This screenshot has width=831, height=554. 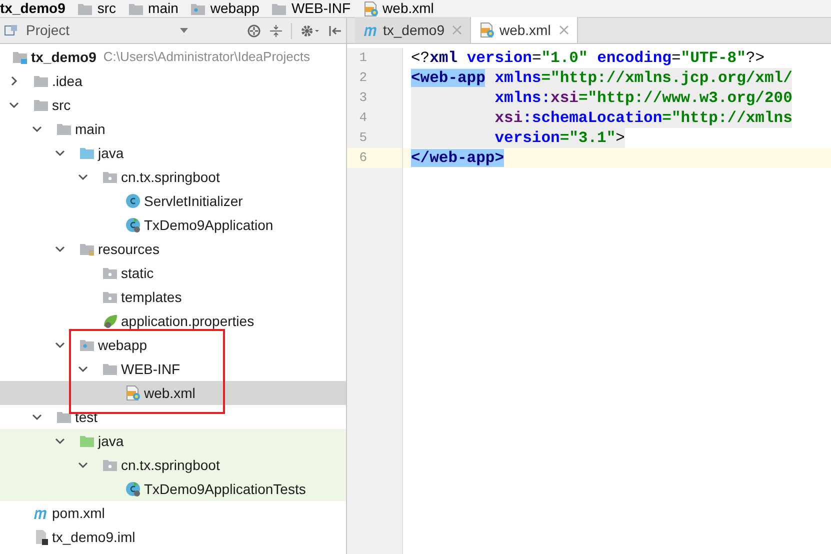 What do you see at coordinates (86, 417) in the screenshot?
I see `tree-item-label: test` at bounding box center [86, 417].